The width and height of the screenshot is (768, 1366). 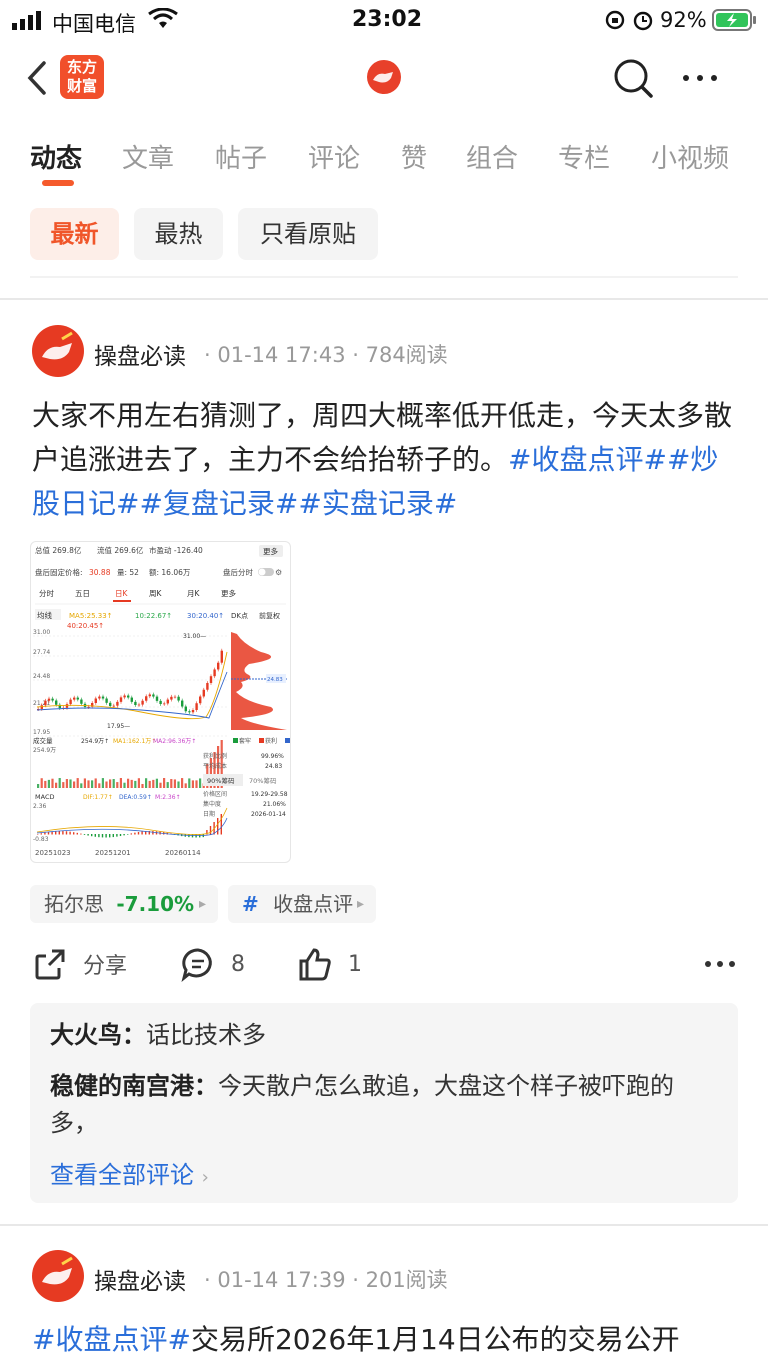 I want to click on comment-user: 稳健的南宫港：, so click(x=134, y=1086).